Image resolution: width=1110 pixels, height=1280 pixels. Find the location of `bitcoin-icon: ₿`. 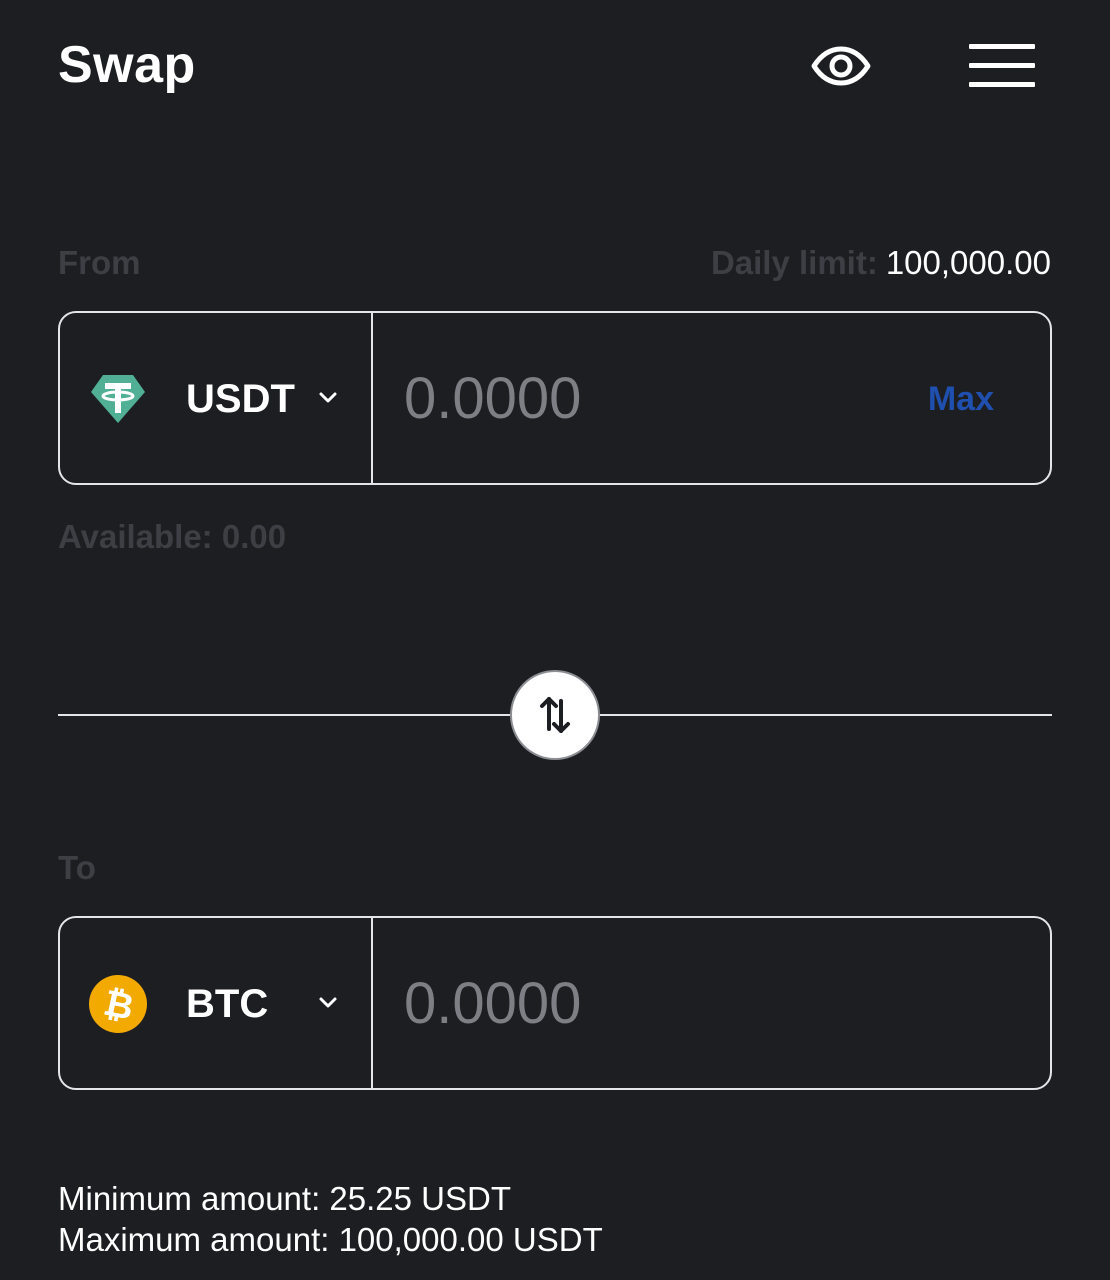

bitcoin-icon: ₿ is located at coordinates (118, 1004).